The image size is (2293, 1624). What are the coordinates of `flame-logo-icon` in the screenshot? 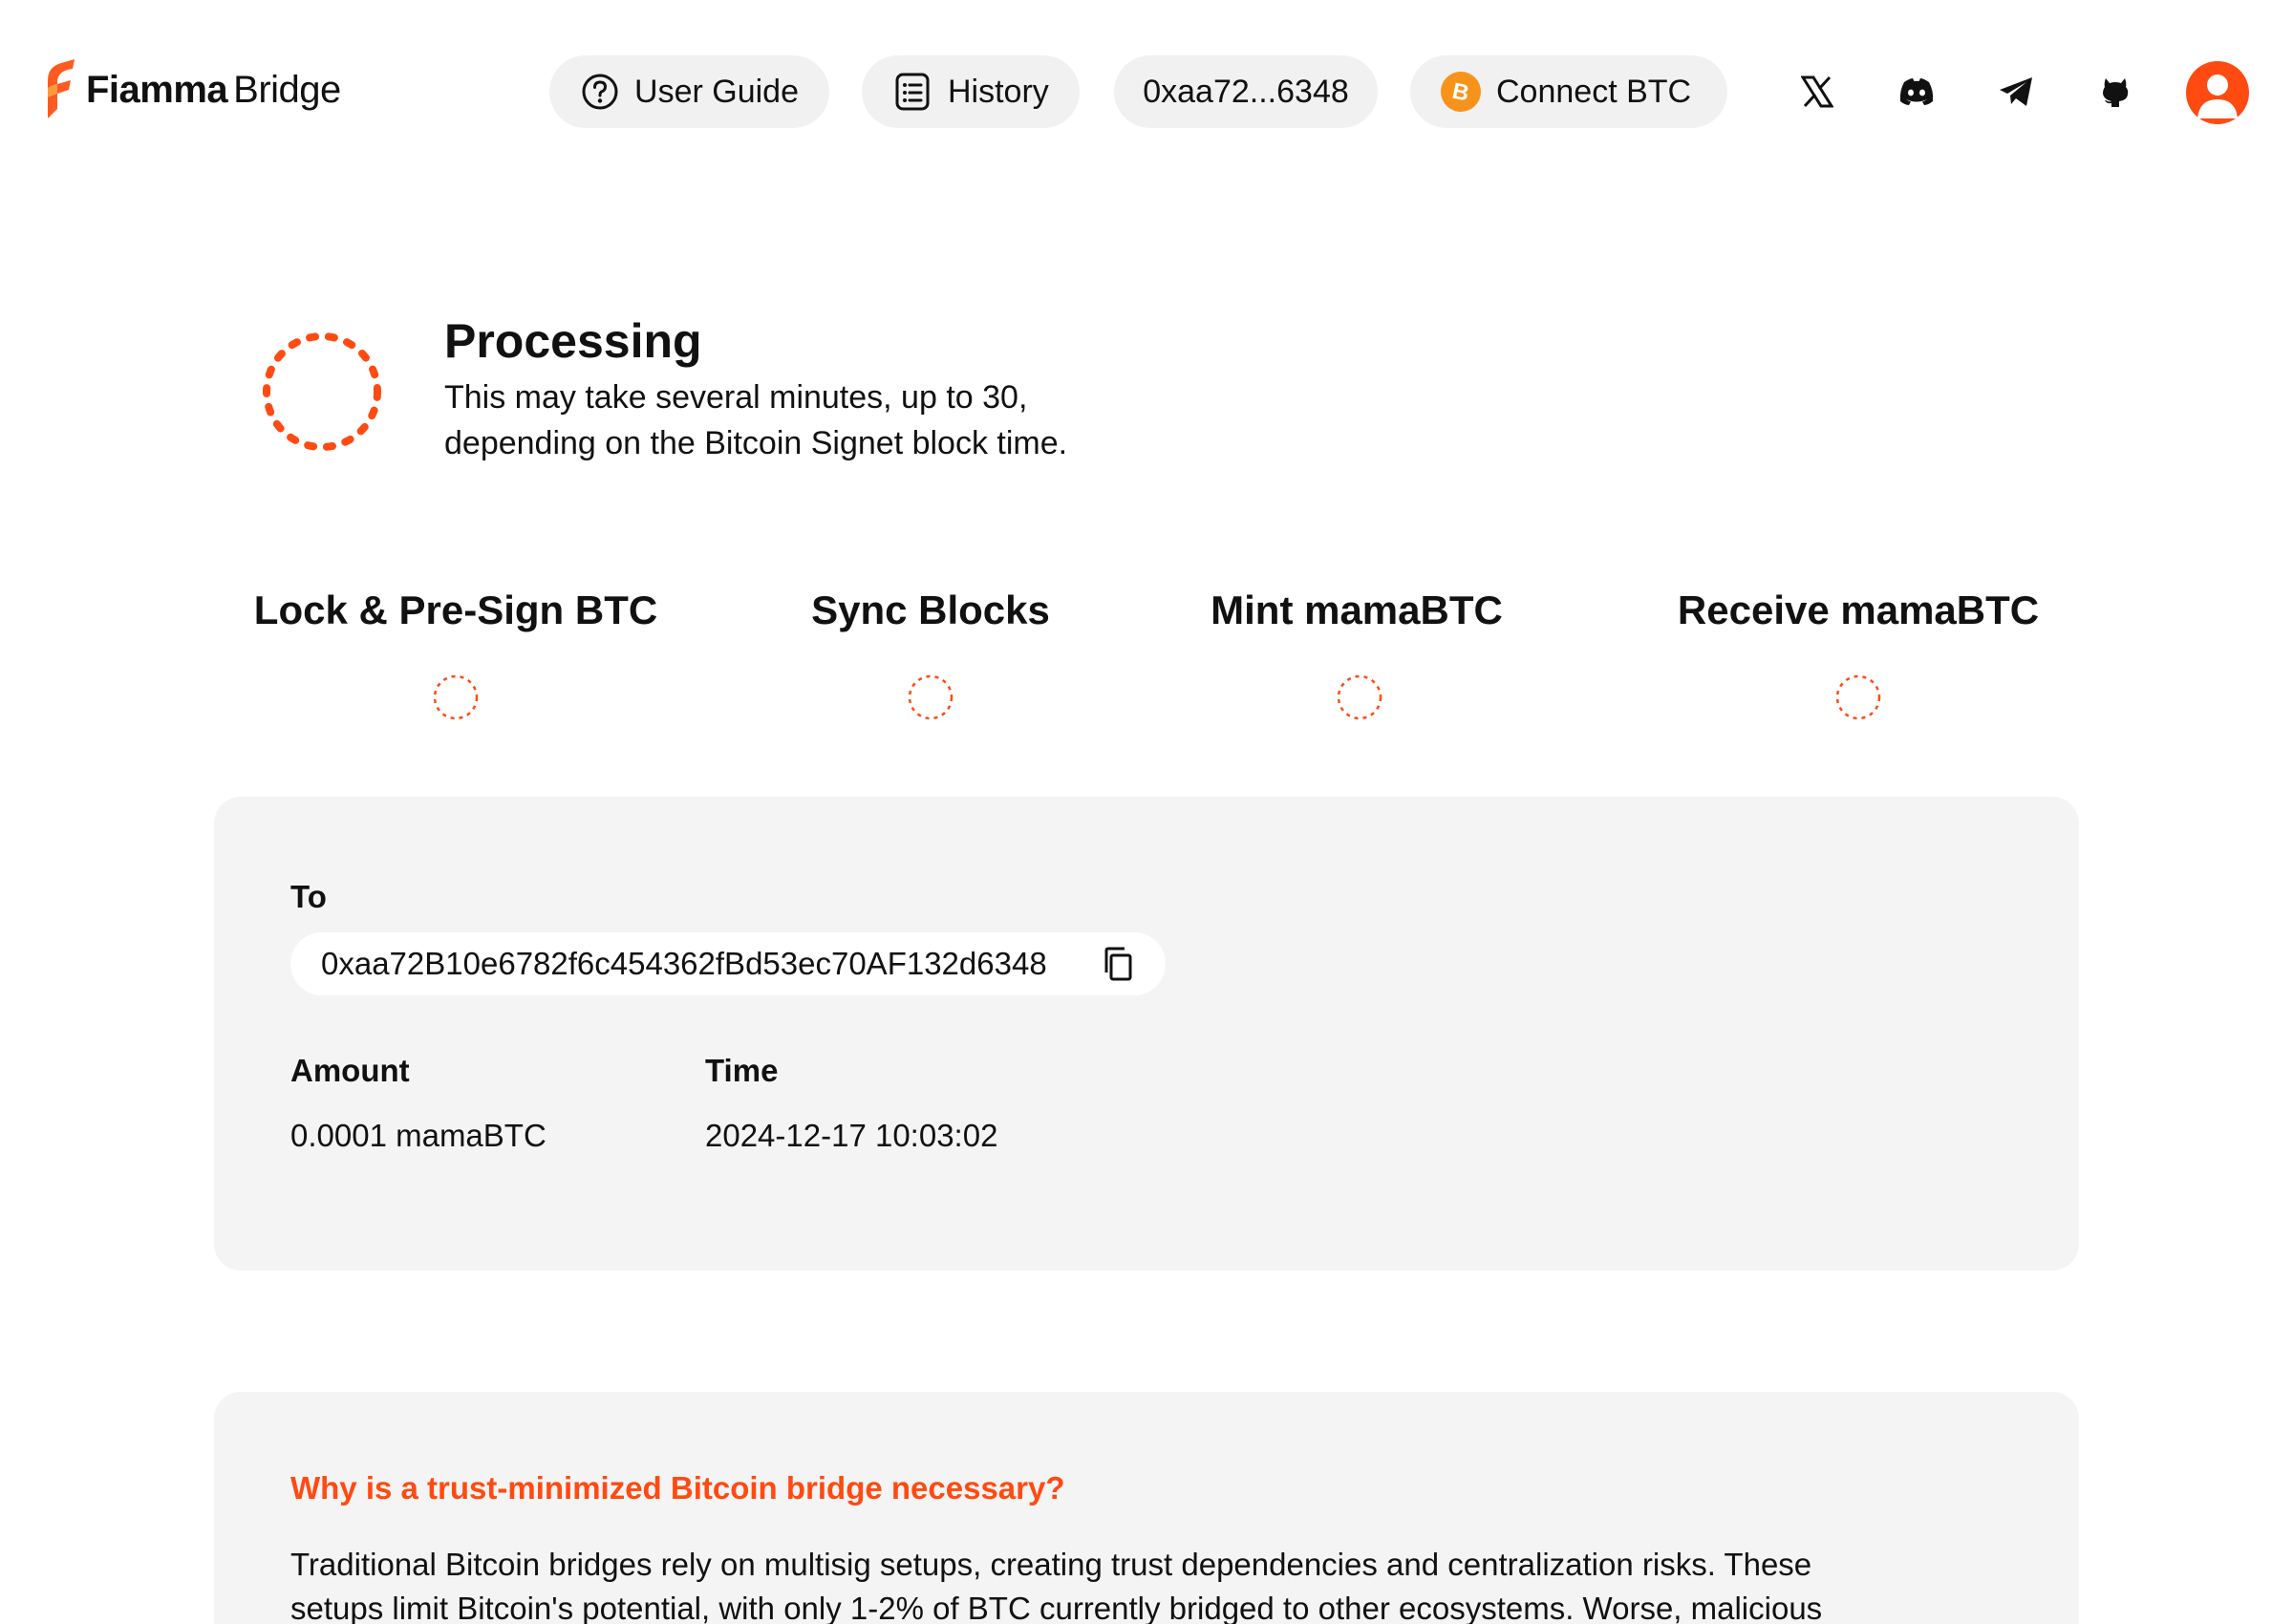 It's located at (61, 89).